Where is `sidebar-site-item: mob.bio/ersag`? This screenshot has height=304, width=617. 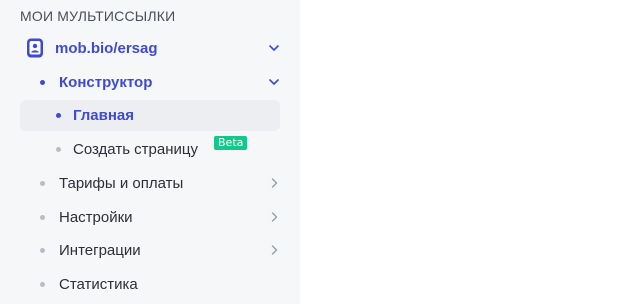 sidebar-site-item: mob.bio/ersag is located at coordinates (150, 48).